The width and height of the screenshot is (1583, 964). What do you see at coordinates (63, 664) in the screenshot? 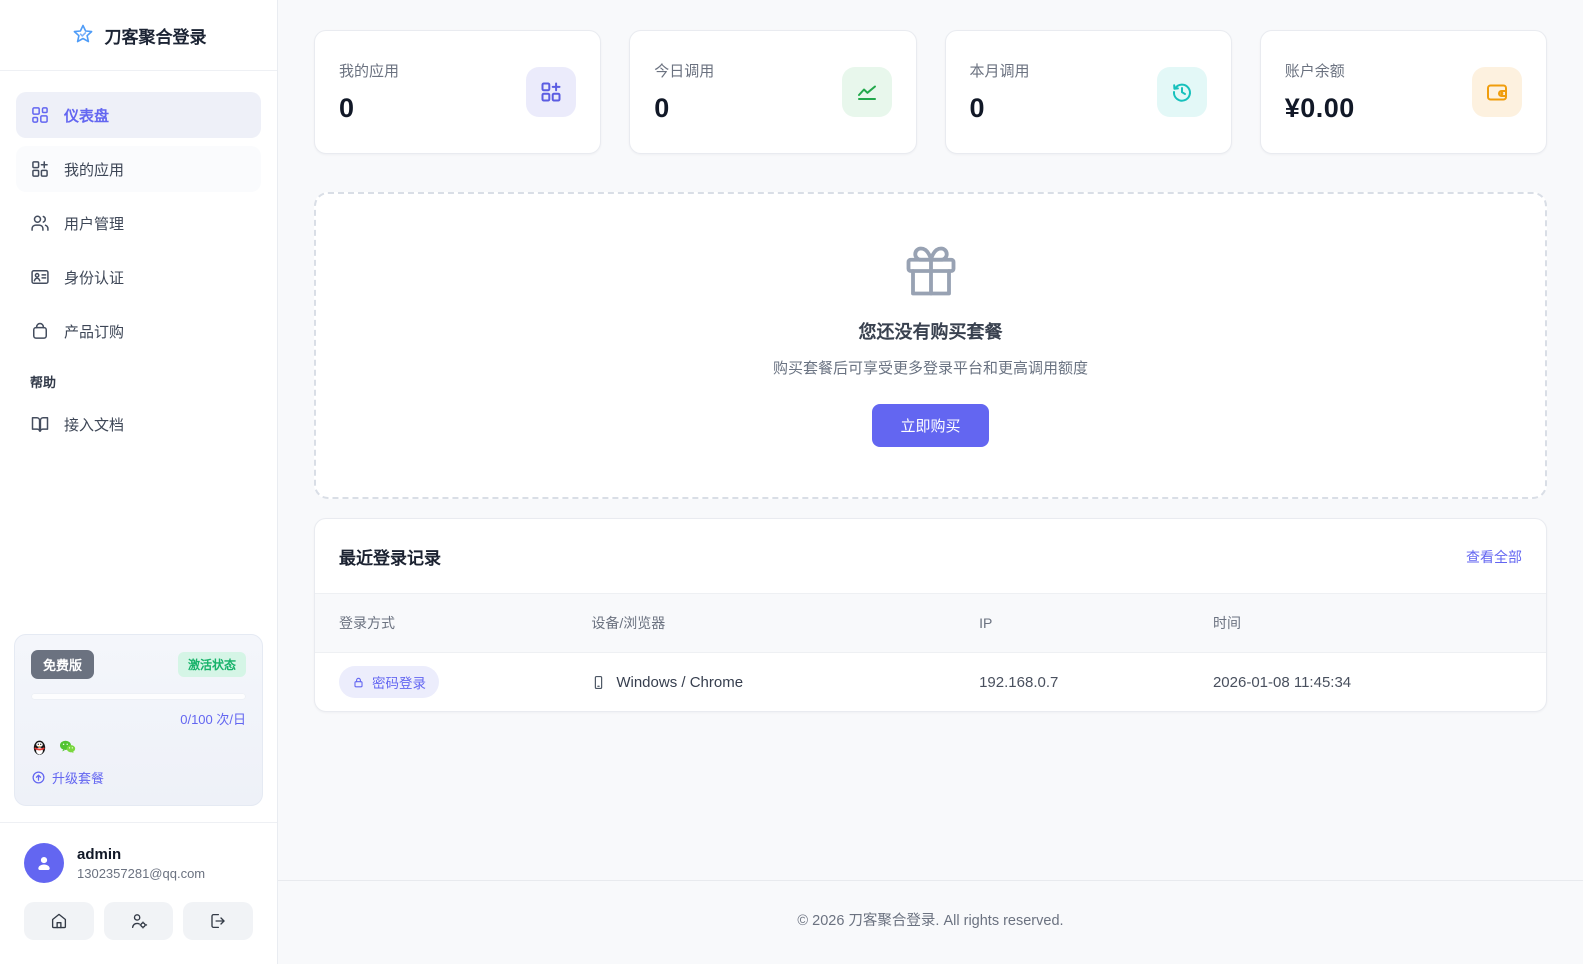
I see `plan-name-badge: 免费版` at bounding box center [63, 664].